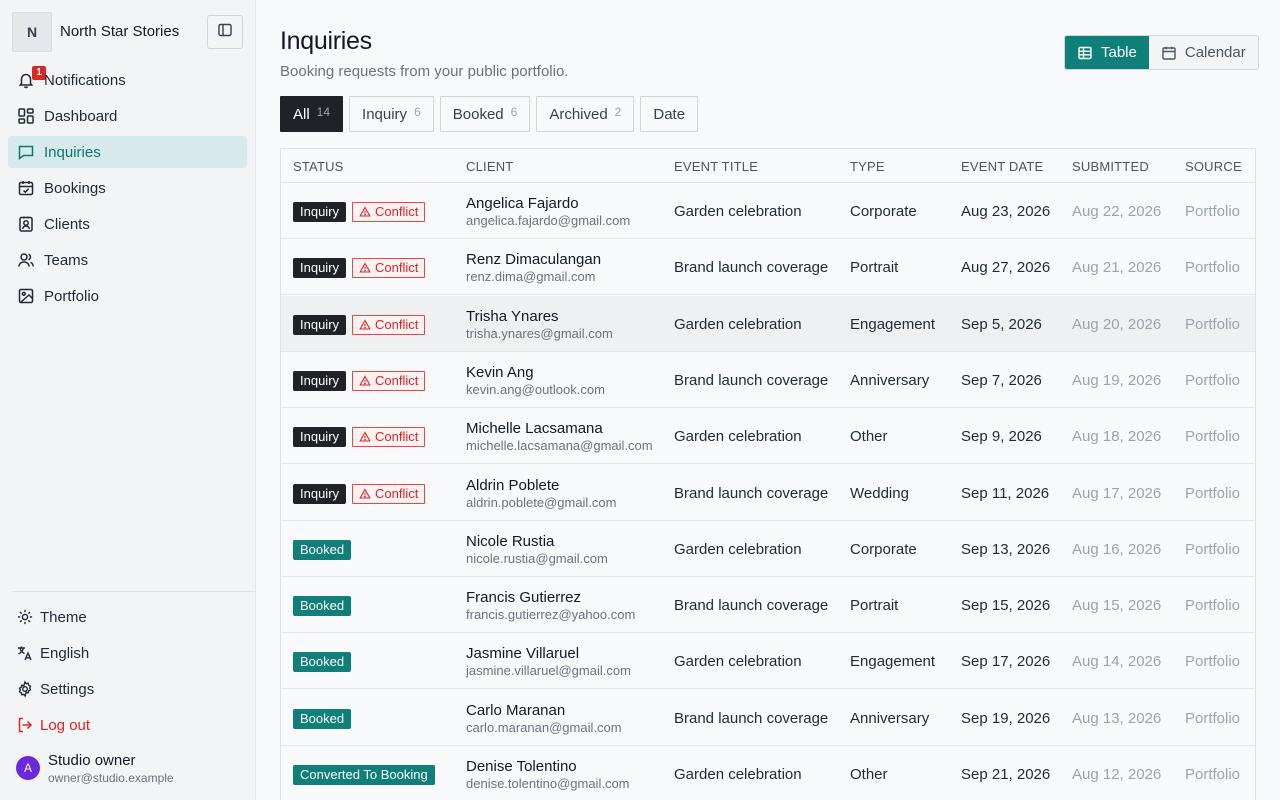  Describe the element at coordinates (1117, 324) in the screenshot. I see `submitted-cell: Aug 20, 2026` at that location.